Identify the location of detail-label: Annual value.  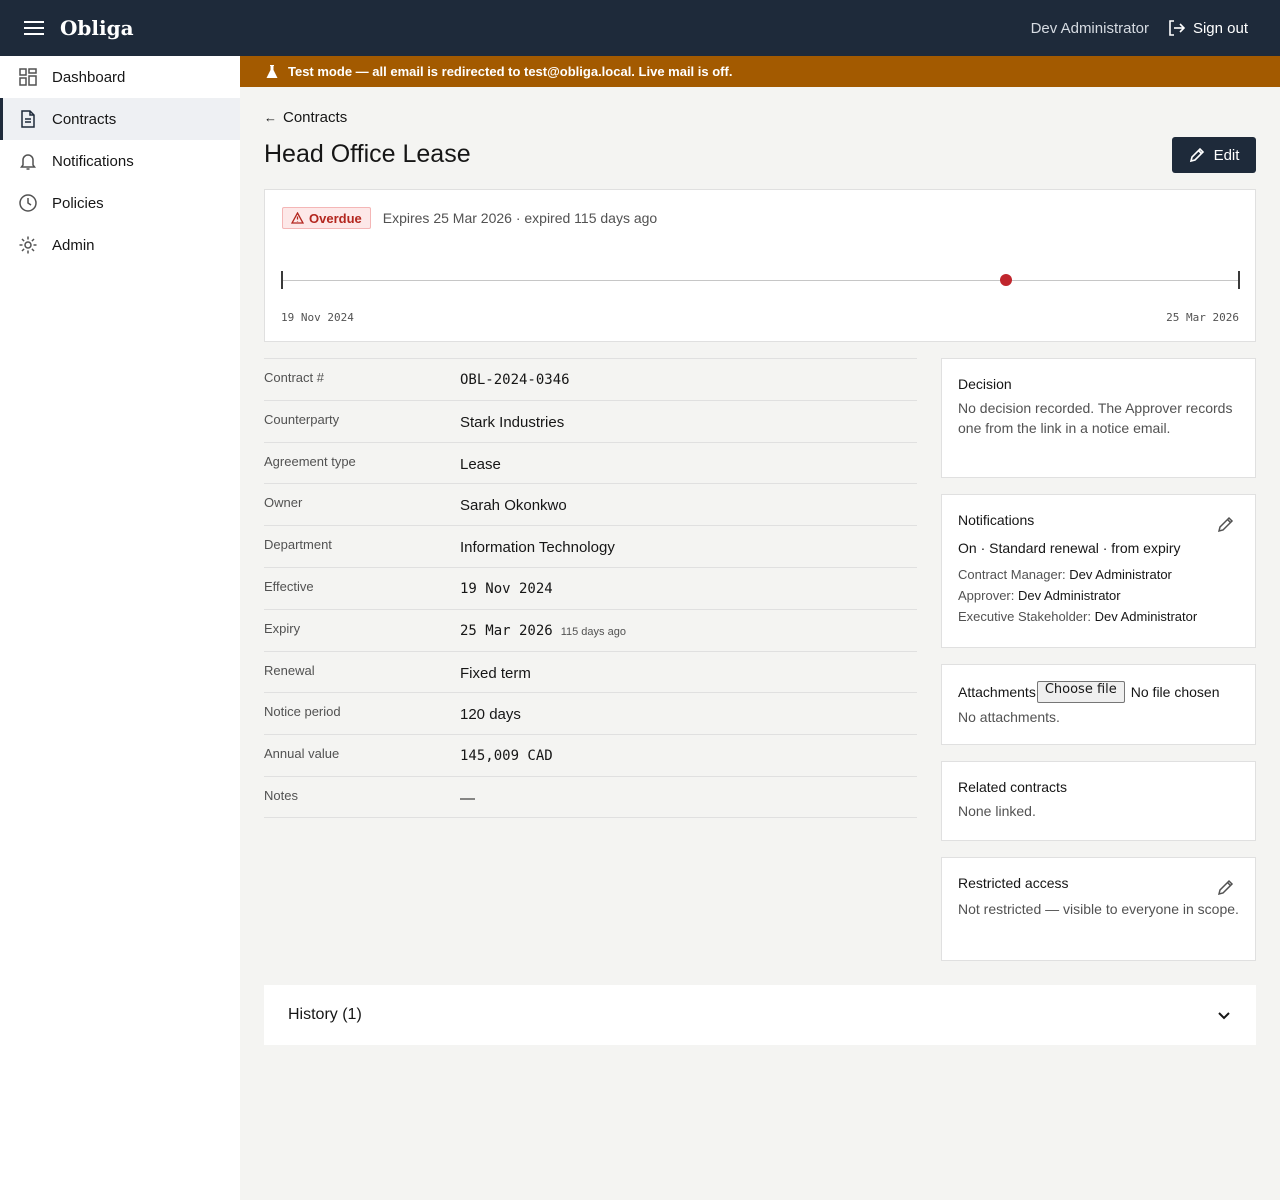
(302, 754).